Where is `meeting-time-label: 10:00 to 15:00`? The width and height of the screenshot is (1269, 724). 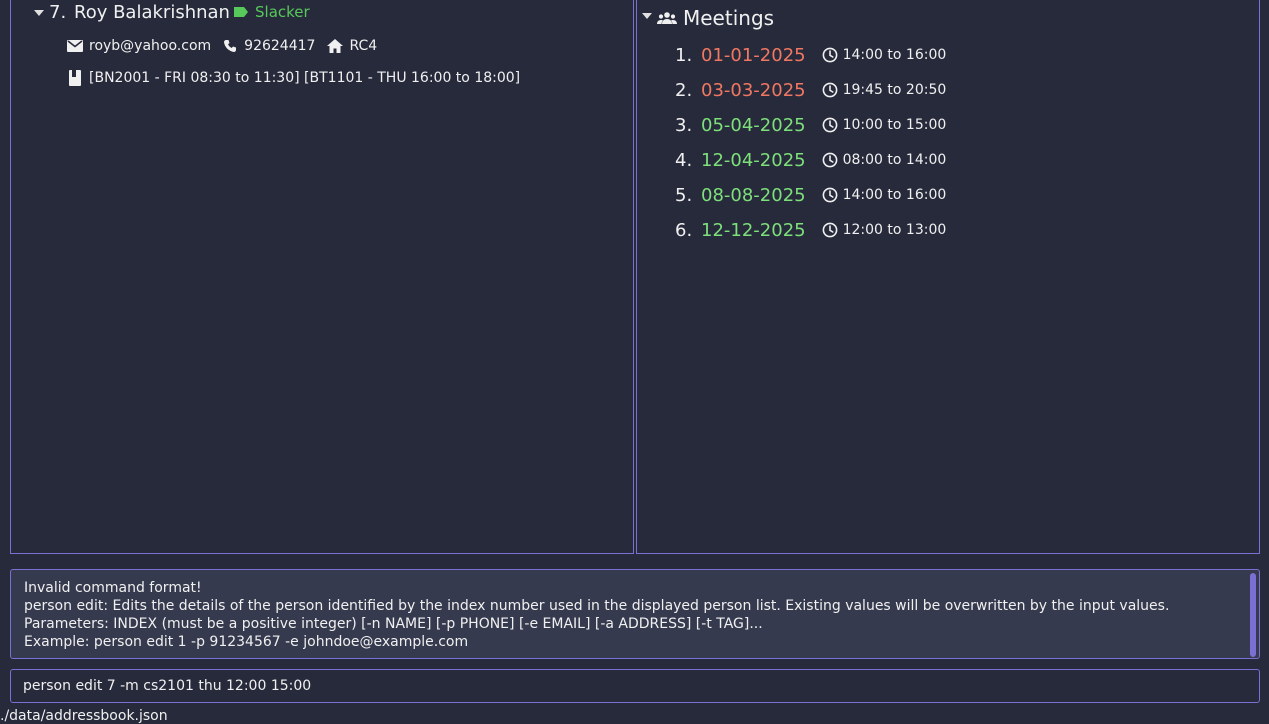 meeting-time-label: 10:00 to 15:00 is located at coordinates (894, 125).